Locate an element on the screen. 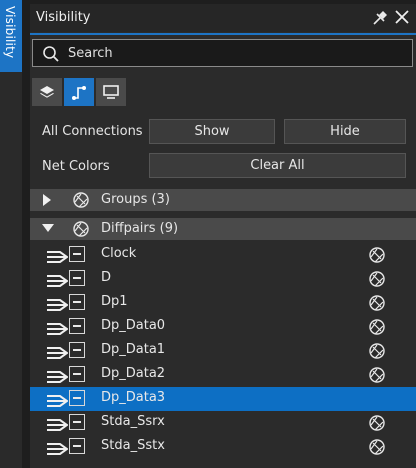 This screenshot has width=416, height=468. layers-toggle-button is located at coordinates (47, 92).